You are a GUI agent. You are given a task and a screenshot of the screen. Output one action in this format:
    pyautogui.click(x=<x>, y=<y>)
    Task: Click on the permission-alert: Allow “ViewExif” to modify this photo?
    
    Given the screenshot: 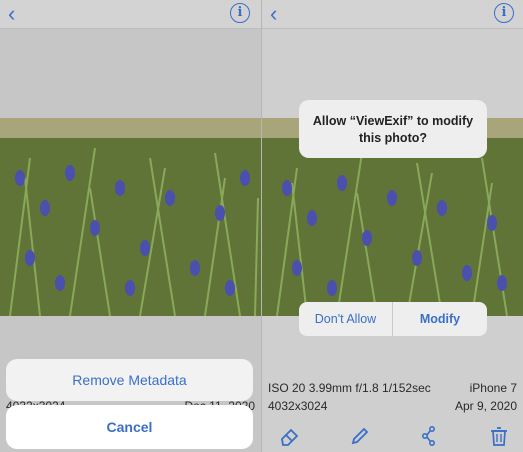 What is the action you would take?
    pyautogui.click(x=393, y=129)
    